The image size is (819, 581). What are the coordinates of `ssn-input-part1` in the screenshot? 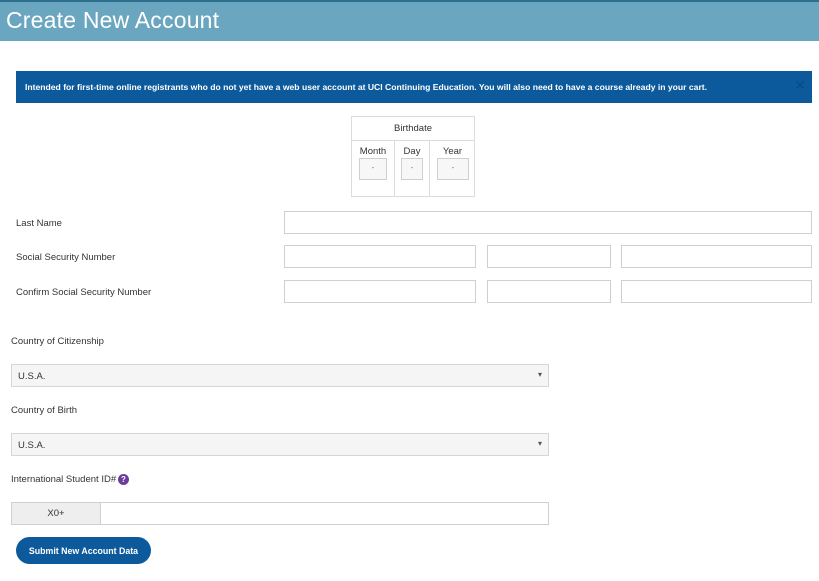 It's located at (380, 256).